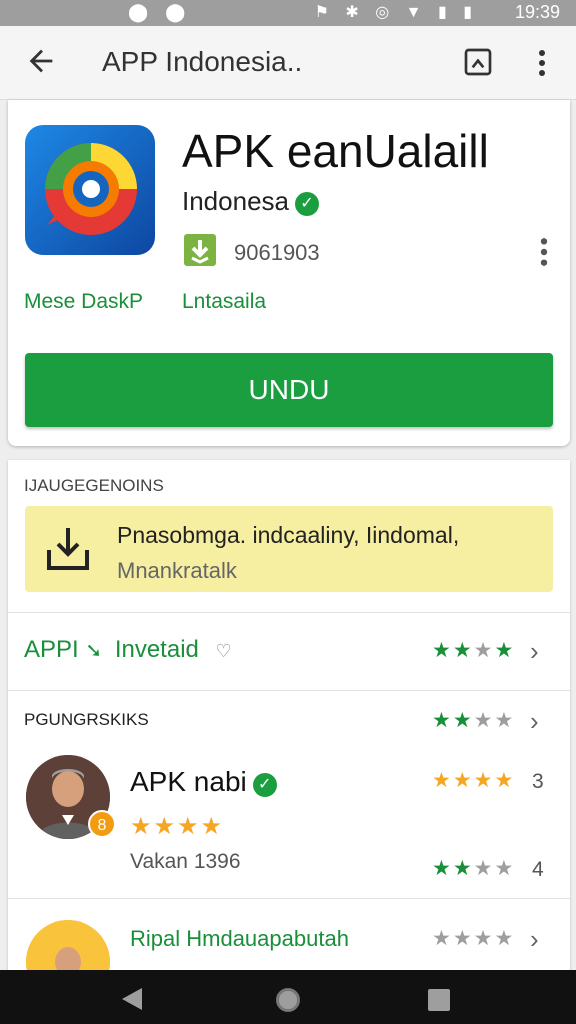  Describe the element at coordinates (538, 781) in the screenshot. I see `review-score-count: 3` at that location.